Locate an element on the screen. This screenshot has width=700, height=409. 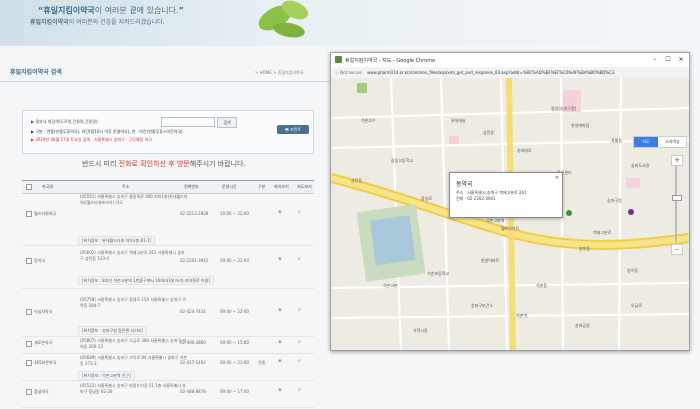
pharmacy-name: 새로온약국 is located at coordinates (43, 342).